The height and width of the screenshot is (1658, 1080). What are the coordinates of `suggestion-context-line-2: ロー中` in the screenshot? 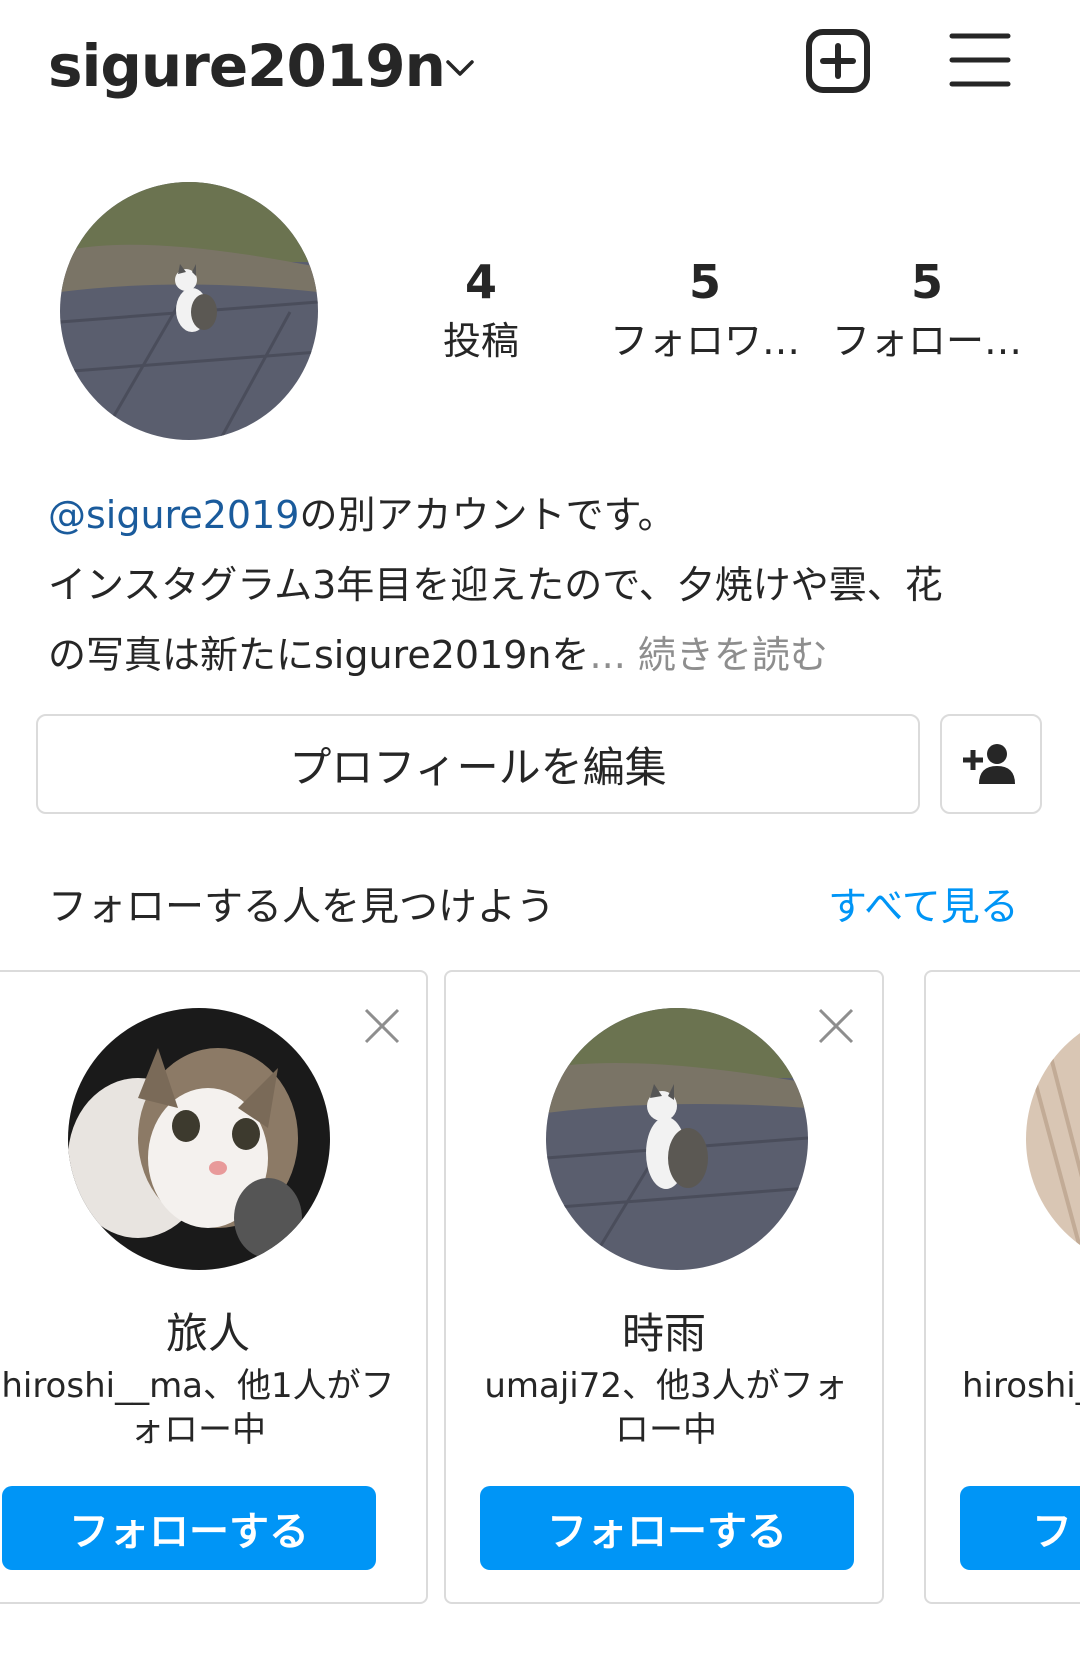 It's located at (666, 1430).